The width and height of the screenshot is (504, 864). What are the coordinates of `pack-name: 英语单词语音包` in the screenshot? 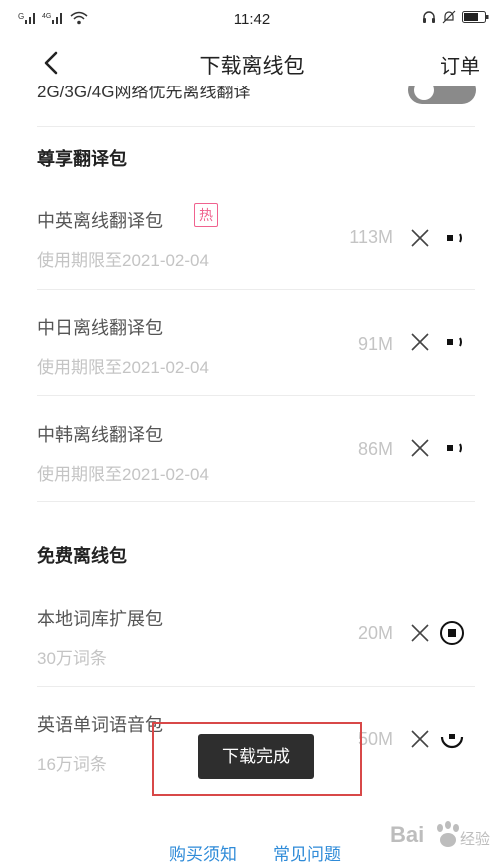 It's located at (100, 725).